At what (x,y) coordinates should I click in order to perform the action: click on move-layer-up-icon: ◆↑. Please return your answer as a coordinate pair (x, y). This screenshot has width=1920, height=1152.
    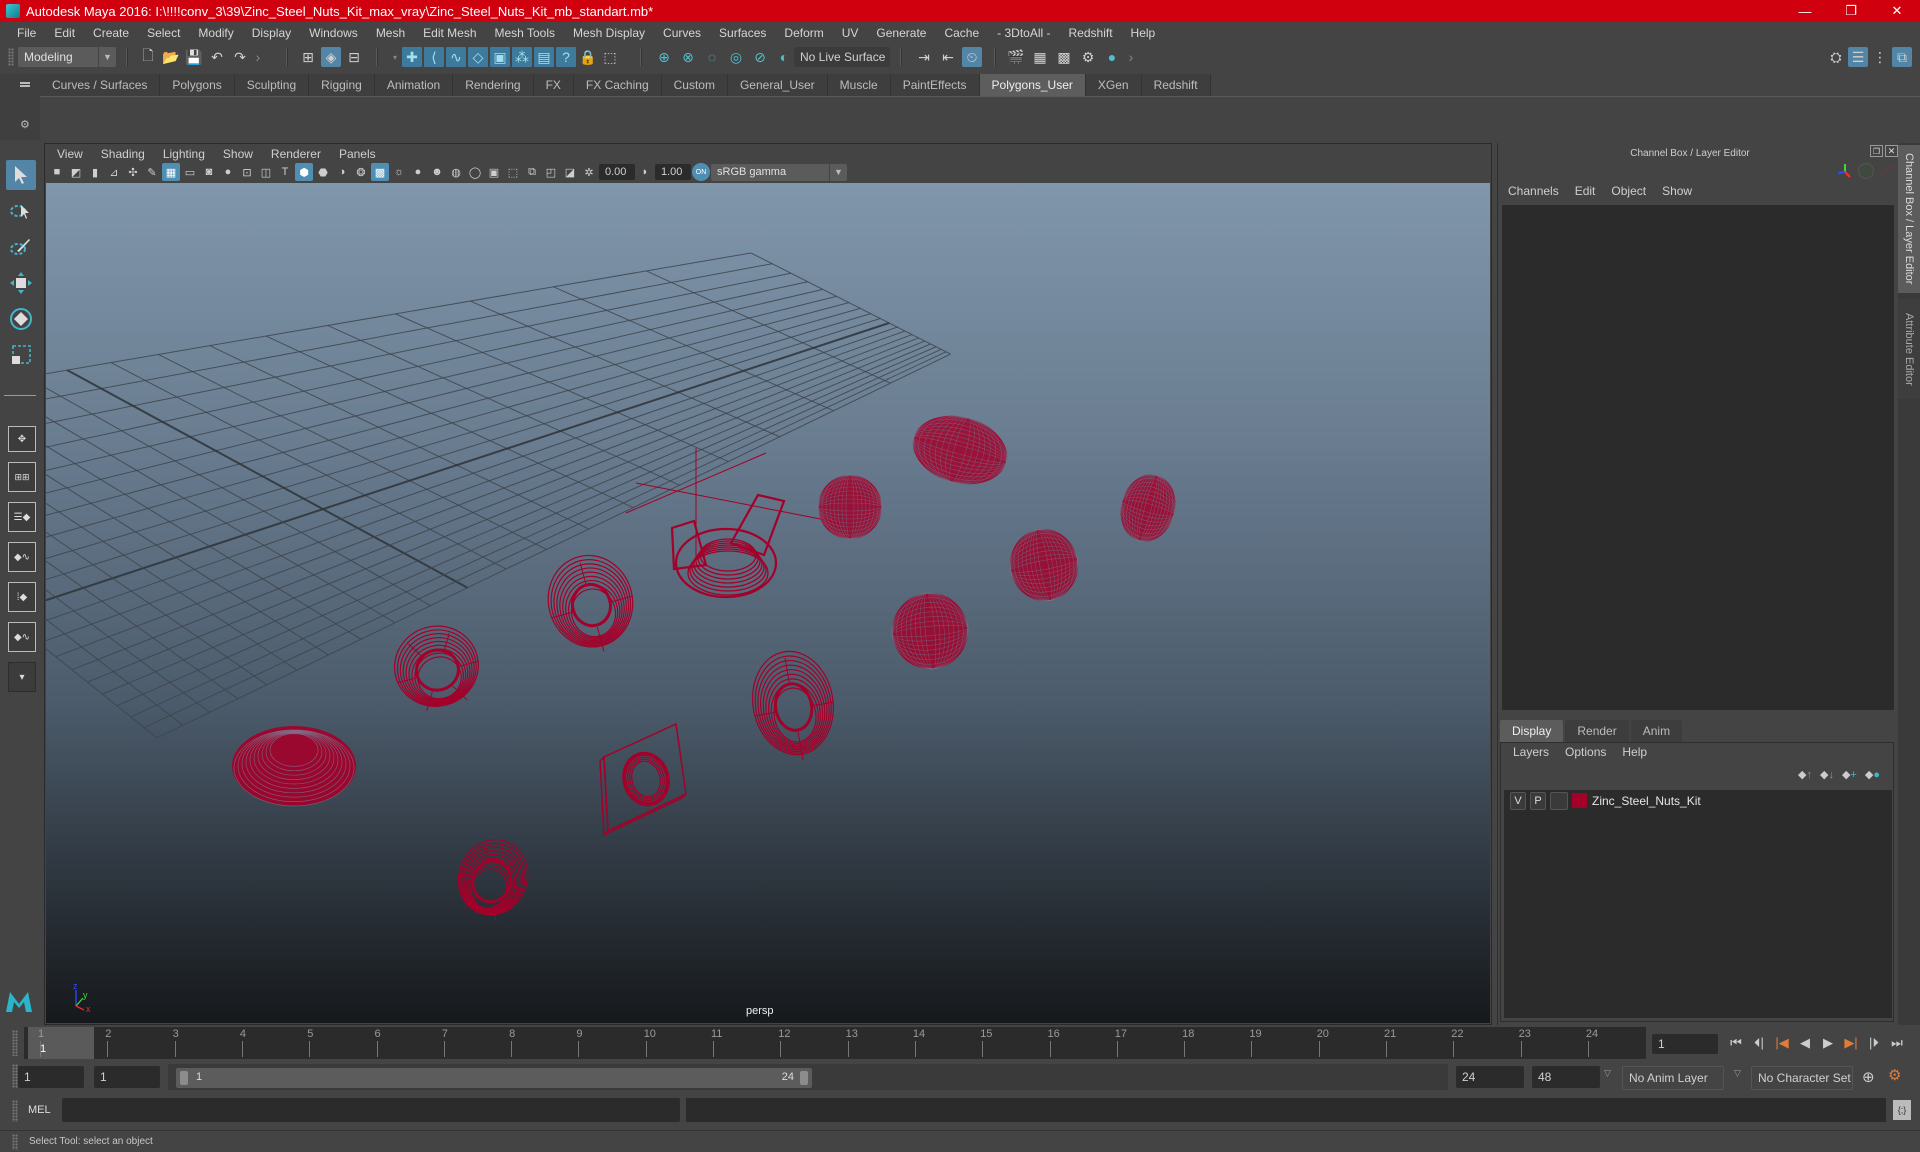
    Looking at the image, I should click on (1805, 774).